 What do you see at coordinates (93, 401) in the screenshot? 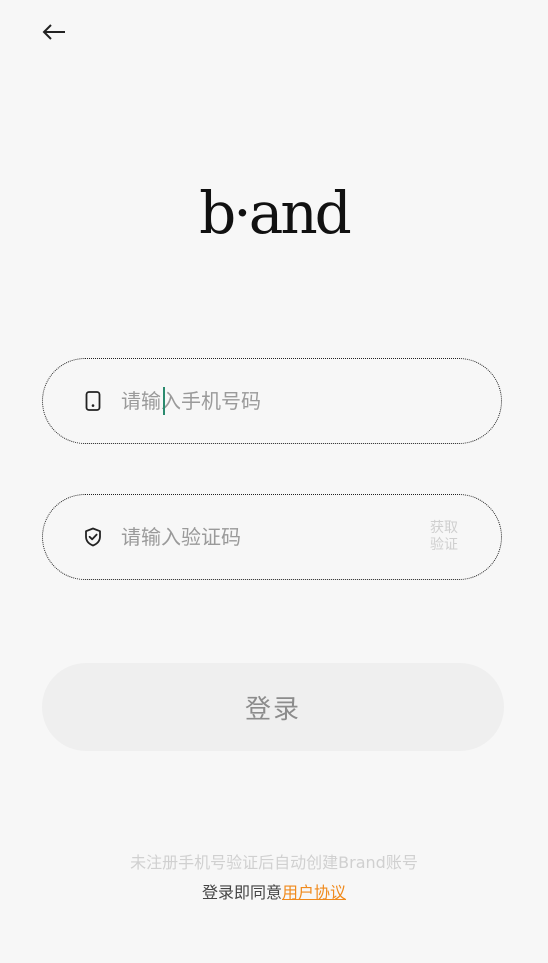
I see `phone-icon` at bounding box center [93, 401].